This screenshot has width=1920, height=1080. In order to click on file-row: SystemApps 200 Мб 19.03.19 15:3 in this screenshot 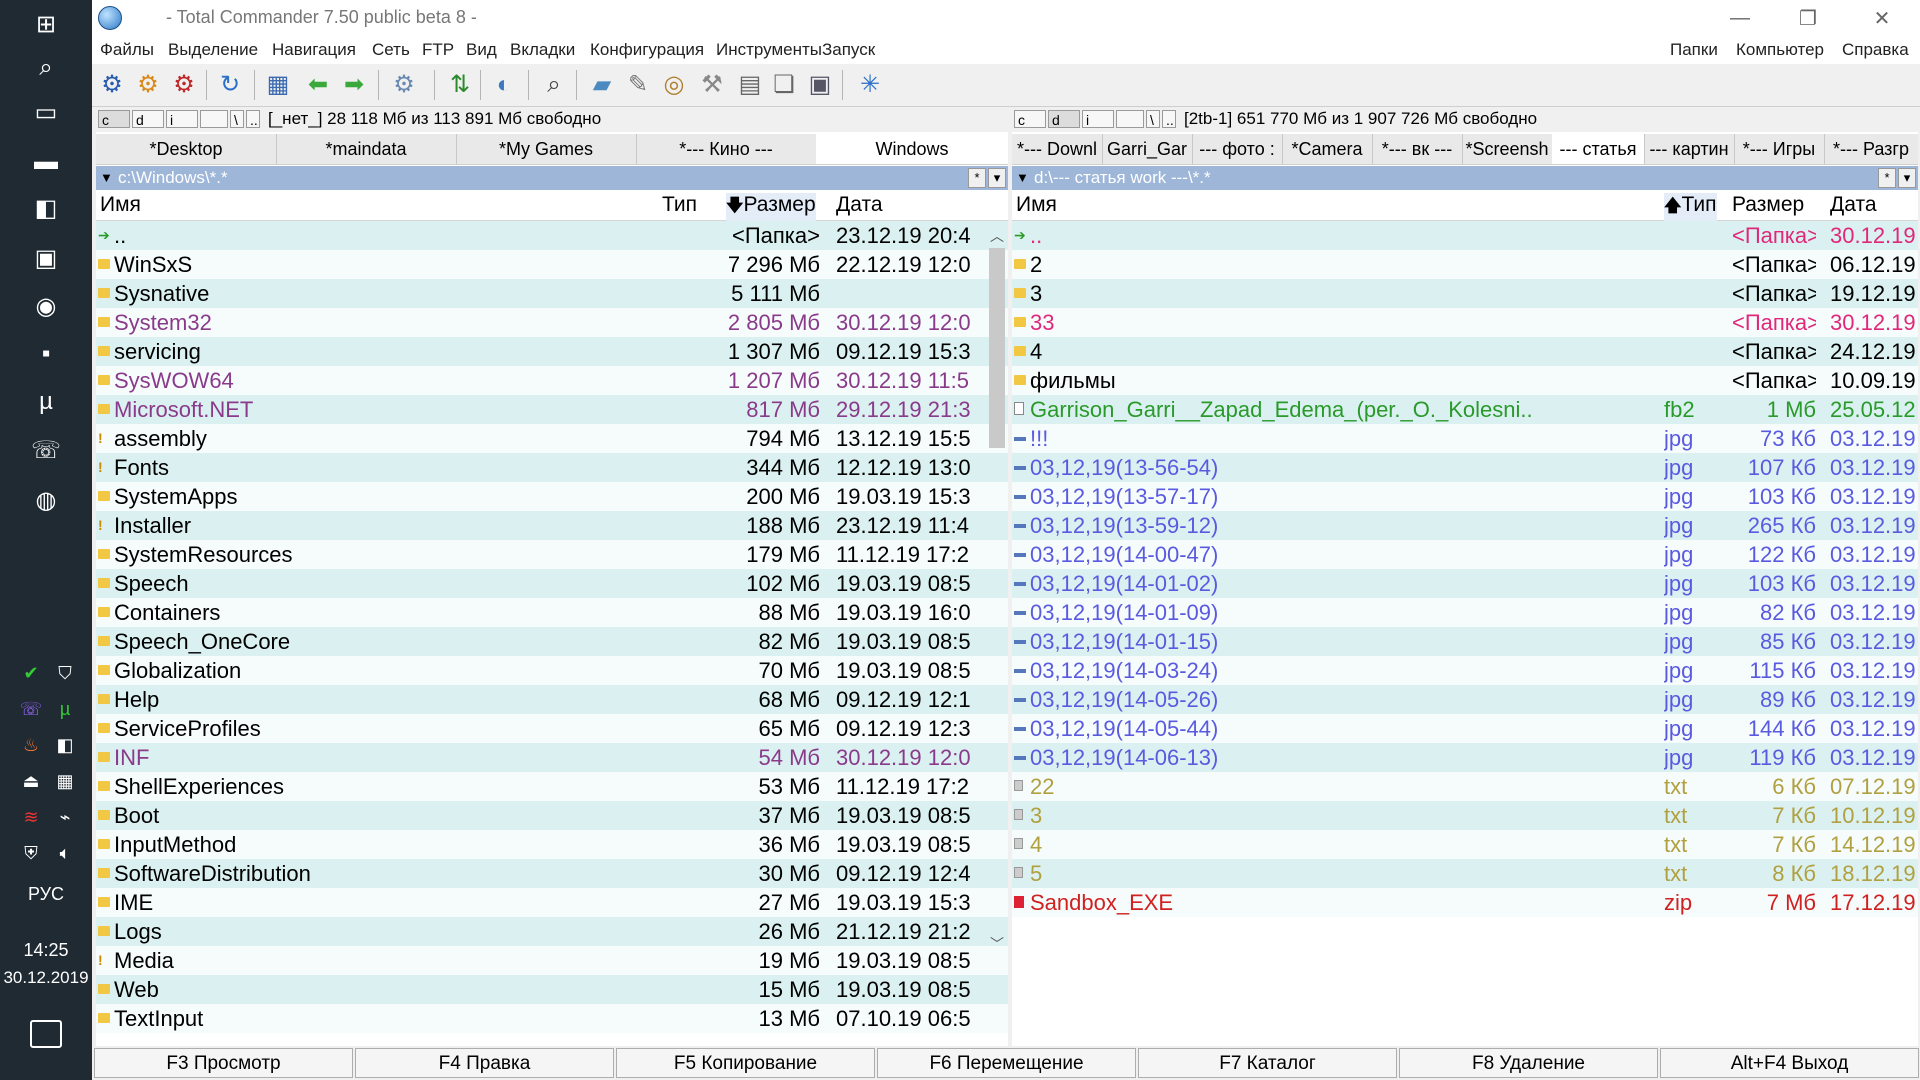, I will do `click(552, 496)`.